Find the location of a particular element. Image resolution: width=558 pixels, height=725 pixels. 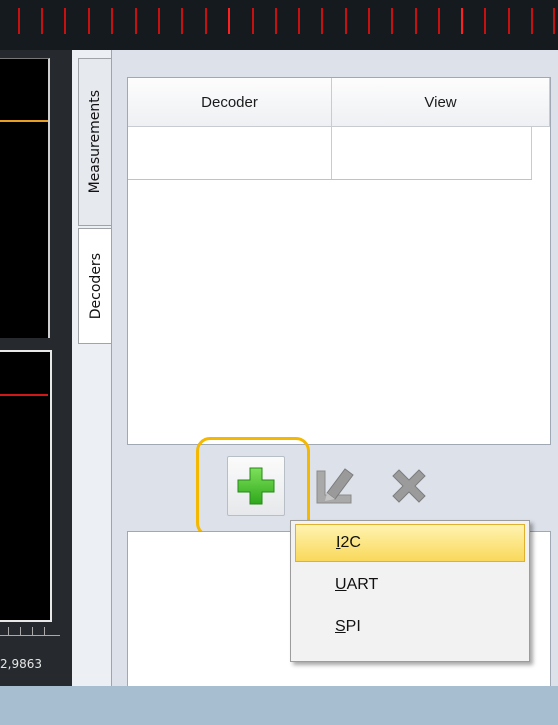

tab-measurements: Measurements is located at coordinates (95, 142).